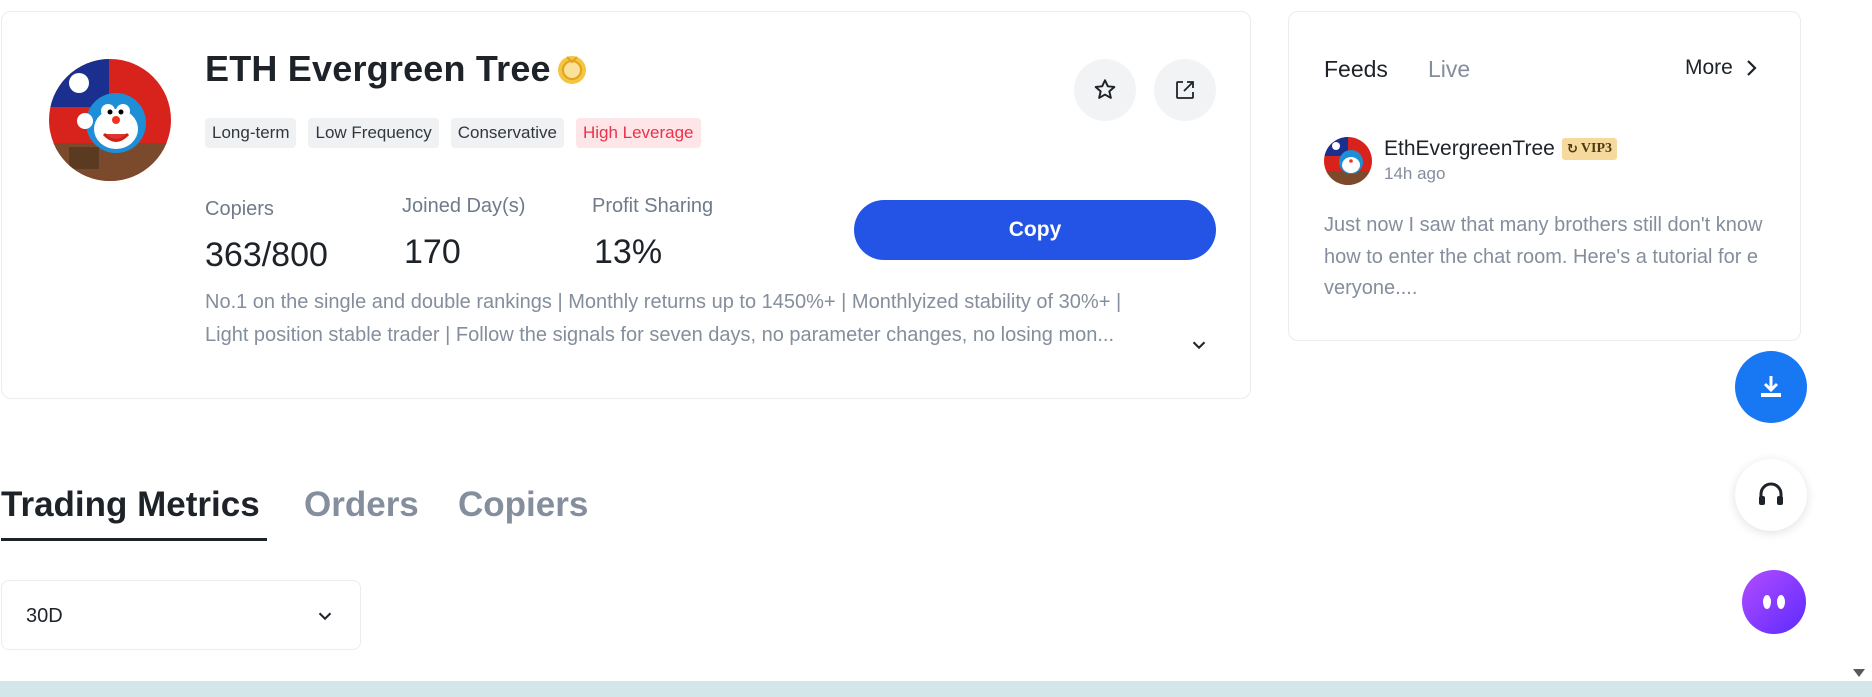 This screenshot has width=1872, height=697. What do you see at coordinates (1752, 68) in the screenshot?
I see `chevron-right-icon` at bounding box center [1752, 68].